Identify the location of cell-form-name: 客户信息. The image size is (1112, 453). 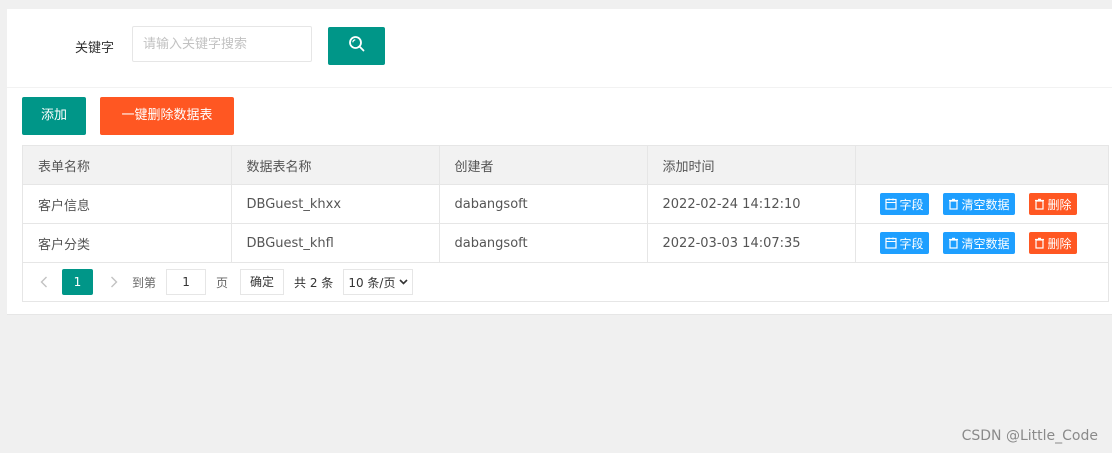
(127, 204).